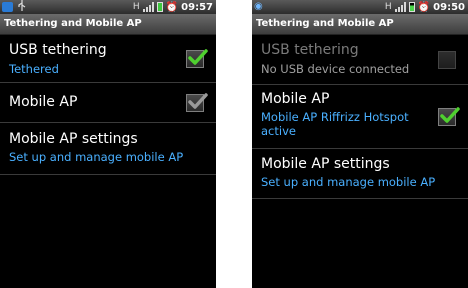 The image size is (468, 288). I want to click on mobile-ap-item: Mobile AP, so click(108, 103).